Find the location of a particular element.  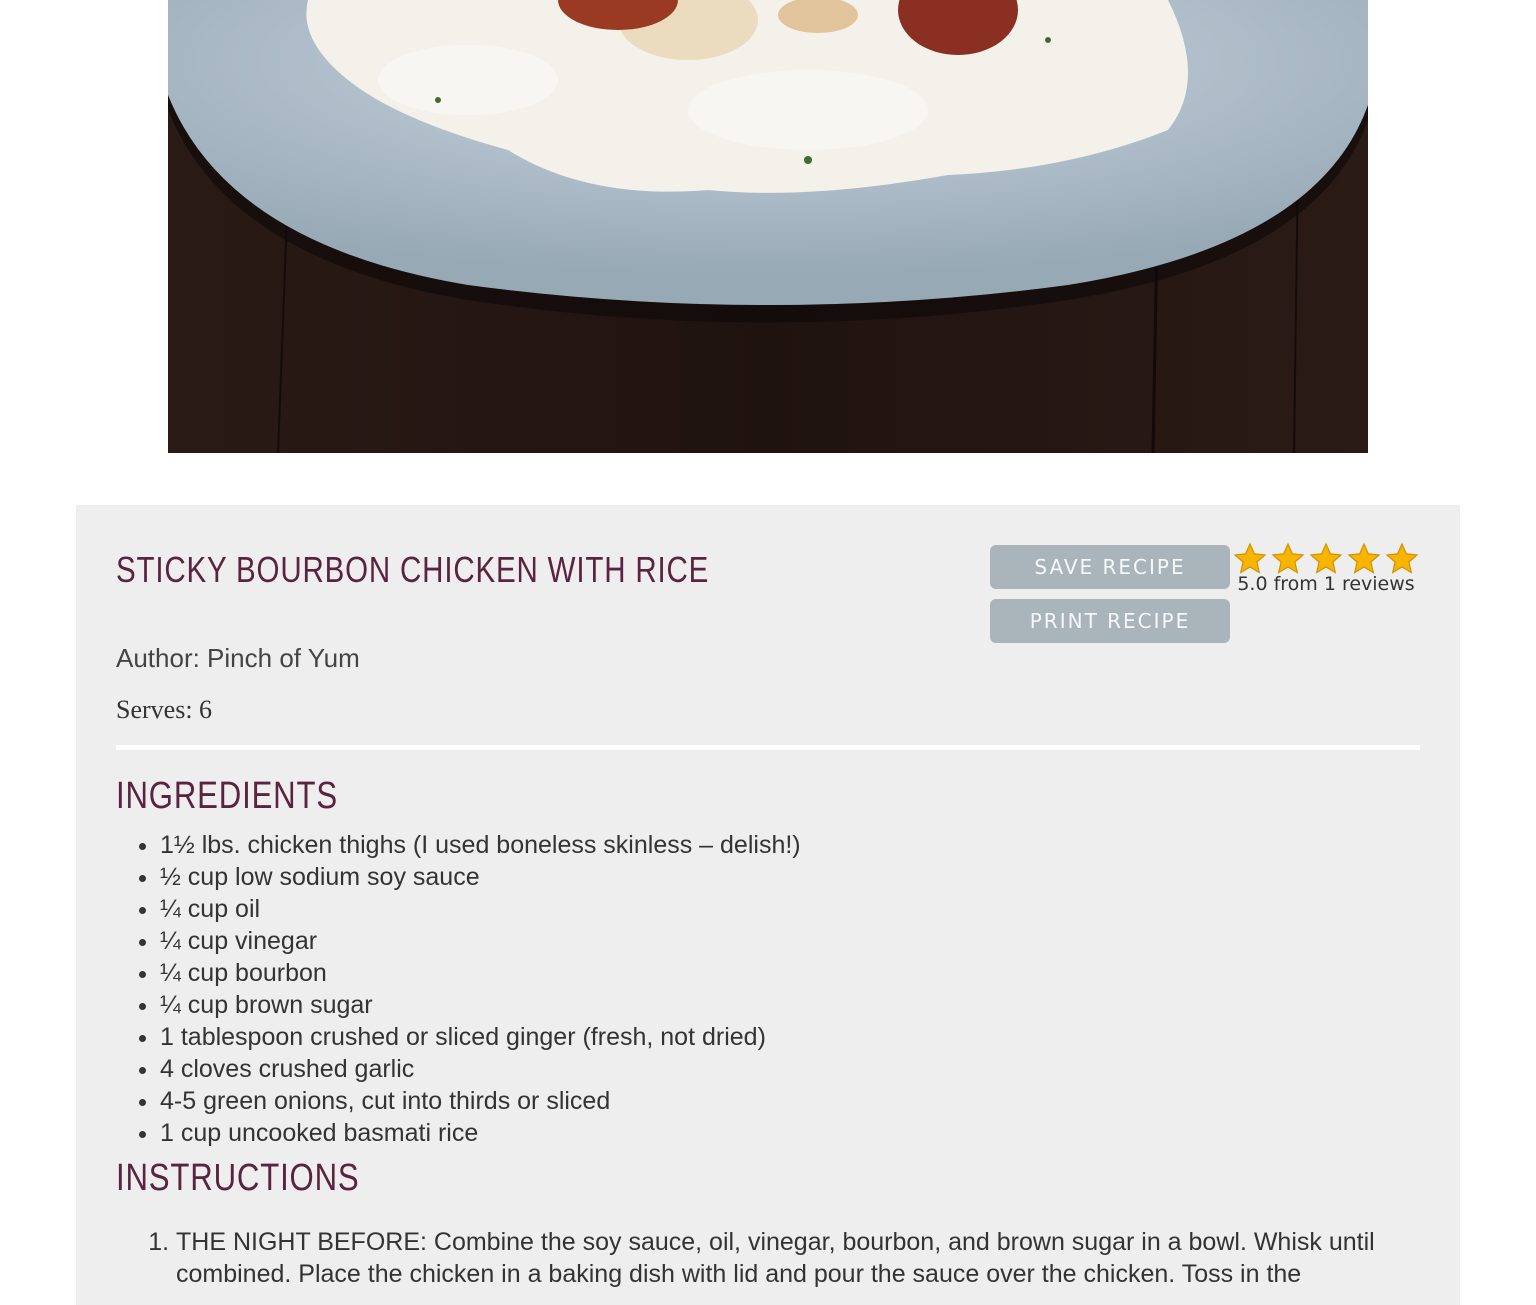

star-rating is located at coordinates (1326, 559).